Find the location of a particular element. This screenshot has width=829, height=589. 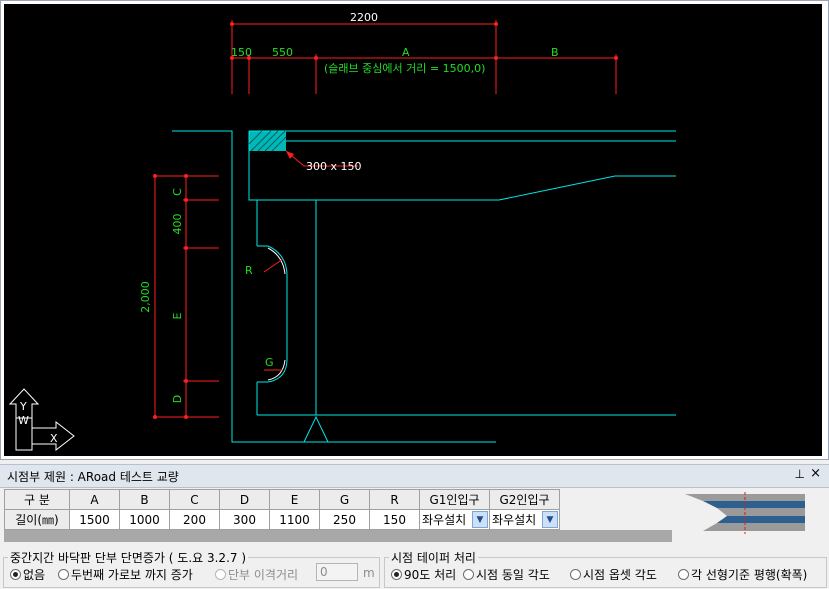

leader-arrow is located at coordinates (290, 155).